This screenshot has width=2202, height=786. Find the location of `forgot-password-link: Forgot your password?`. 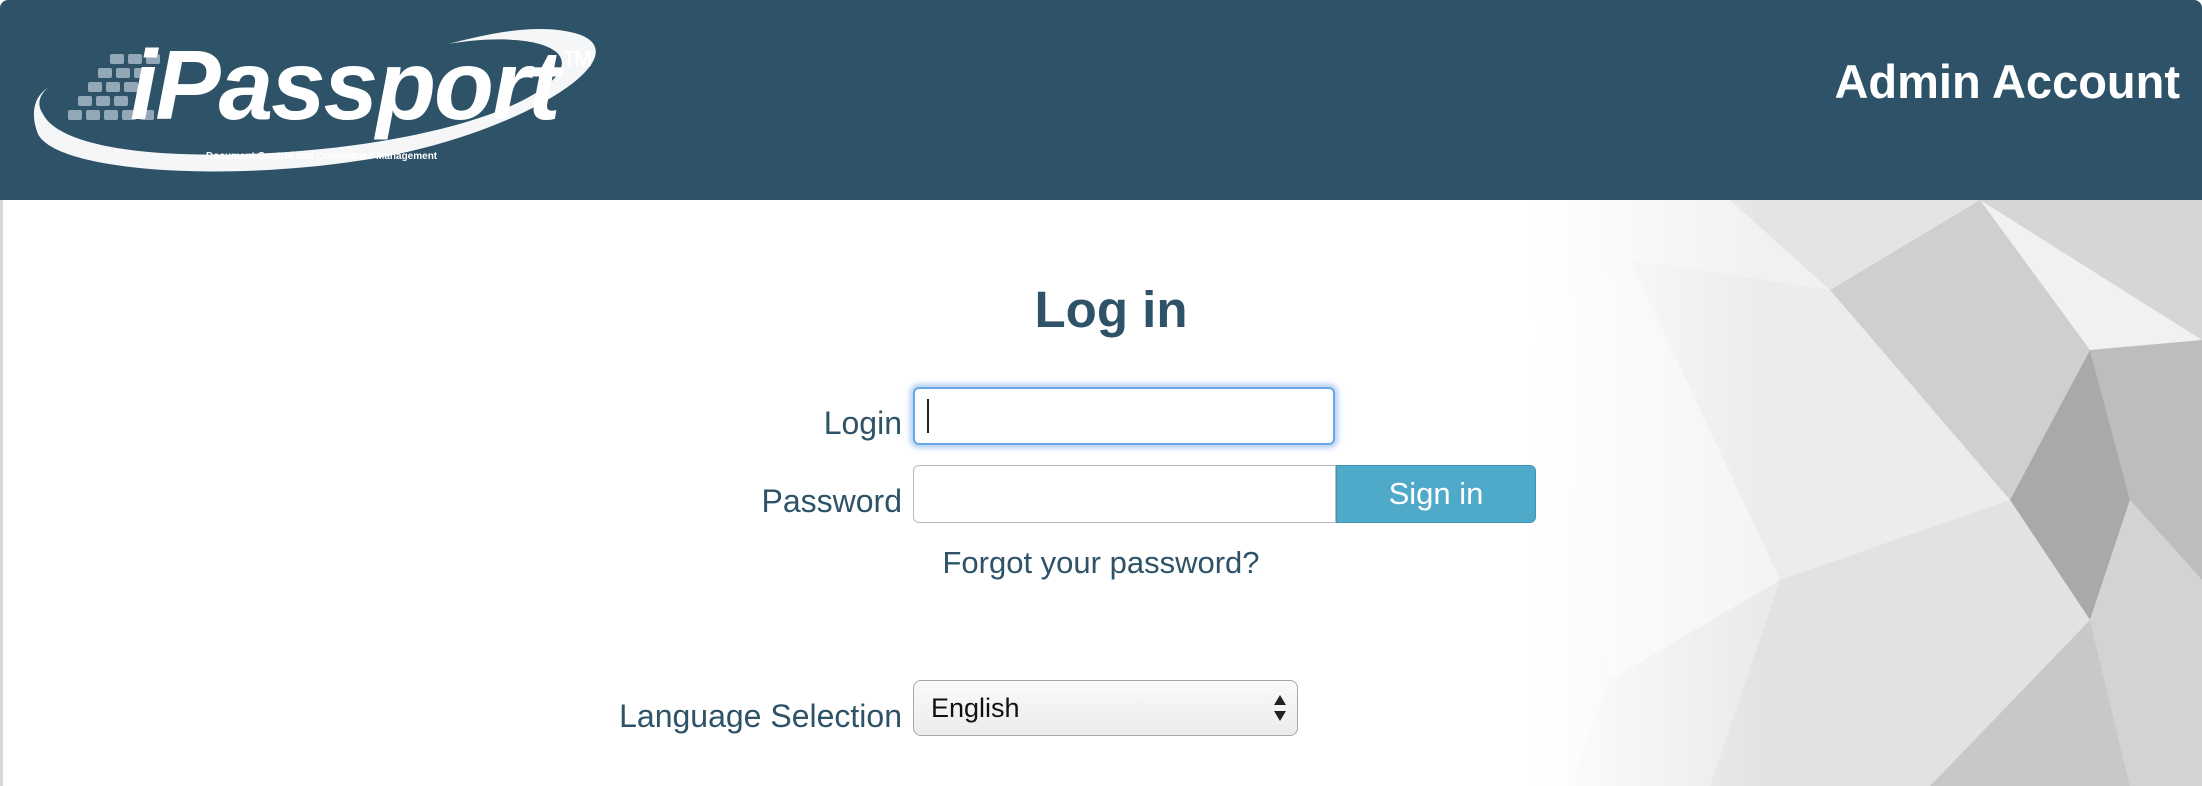

forgot-password-link: Forgot your password? is located at coordinates (1100, 563).